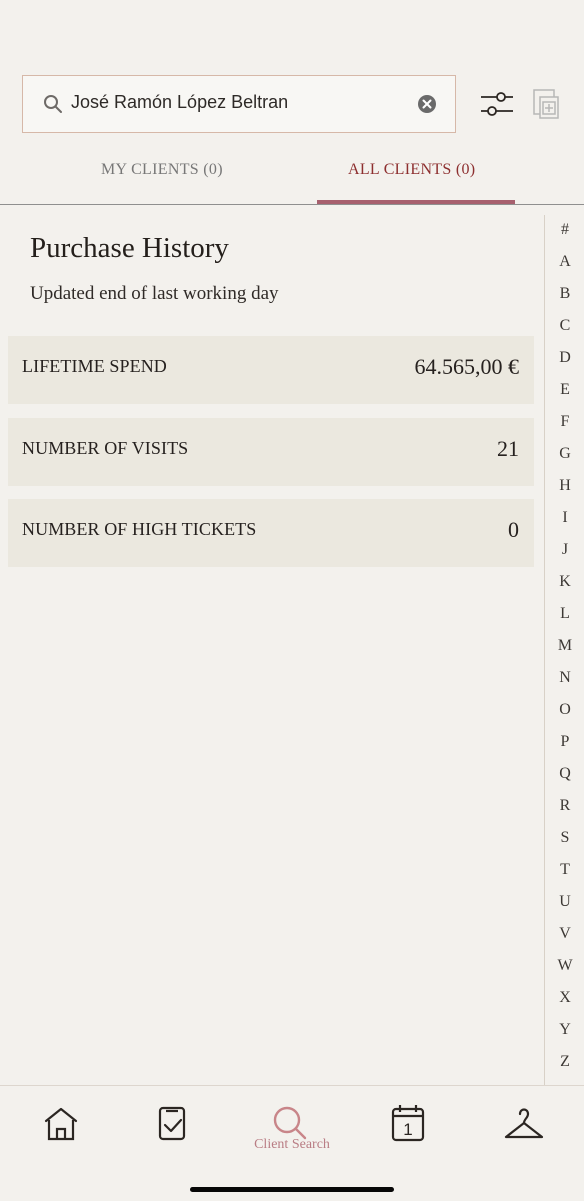  I want to click on alphabet-index-letter: S, so click(564, 838).